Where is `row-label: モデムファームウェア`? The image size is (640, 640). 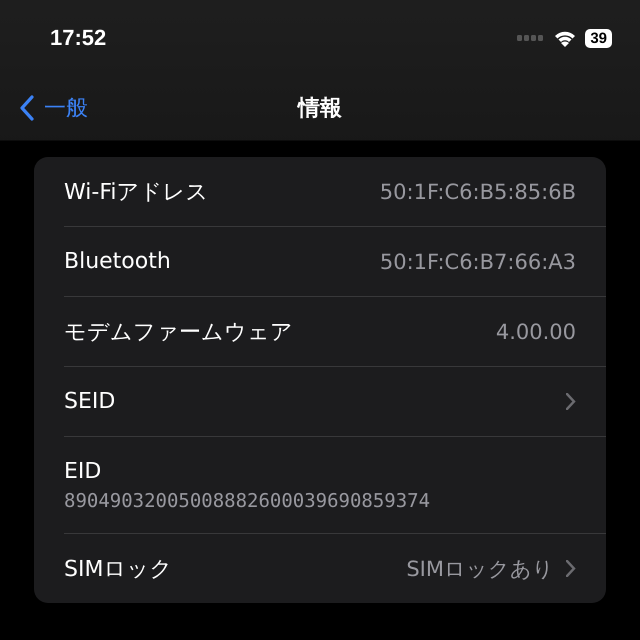 row-label: モデムファームウェア is located at coordinates (178, 332).